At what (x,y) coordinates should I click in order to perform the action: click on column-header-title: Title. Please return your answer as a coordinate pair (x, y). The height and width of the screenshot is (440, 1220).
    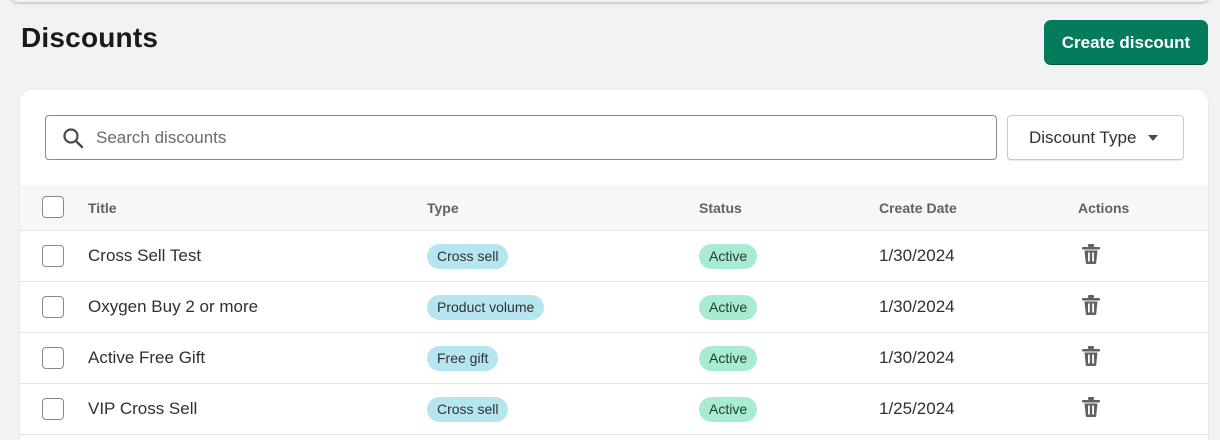
    Looking at the image, I should click on (102, 208).